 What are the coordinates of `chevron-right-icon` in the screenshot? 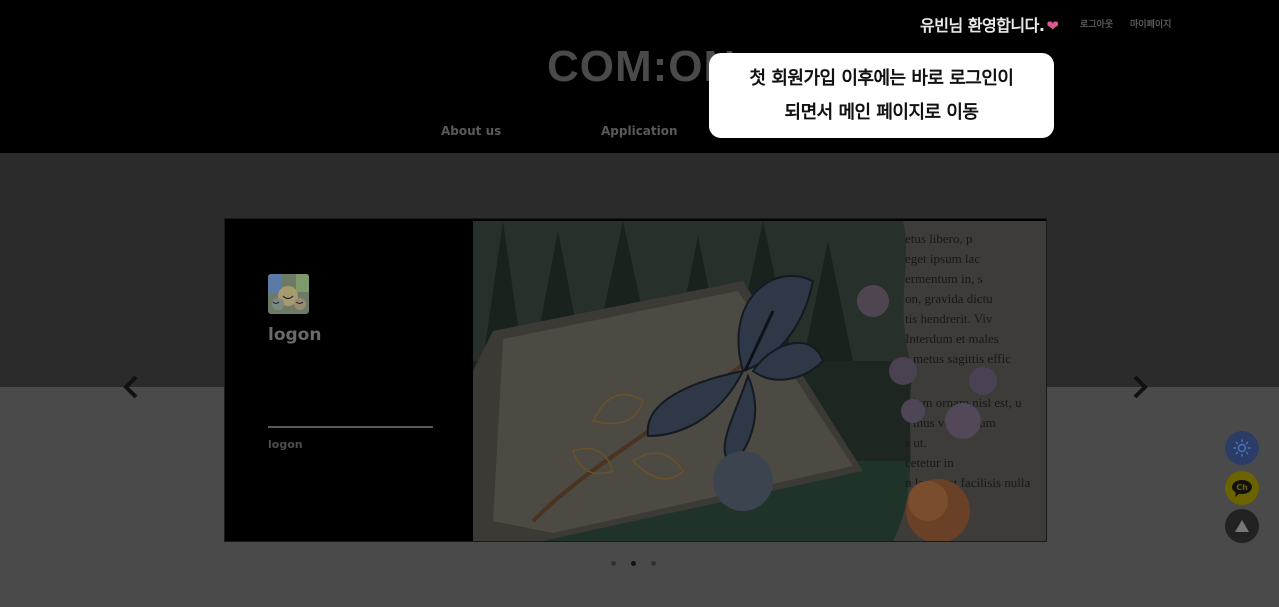 It's located at (1140, 387).